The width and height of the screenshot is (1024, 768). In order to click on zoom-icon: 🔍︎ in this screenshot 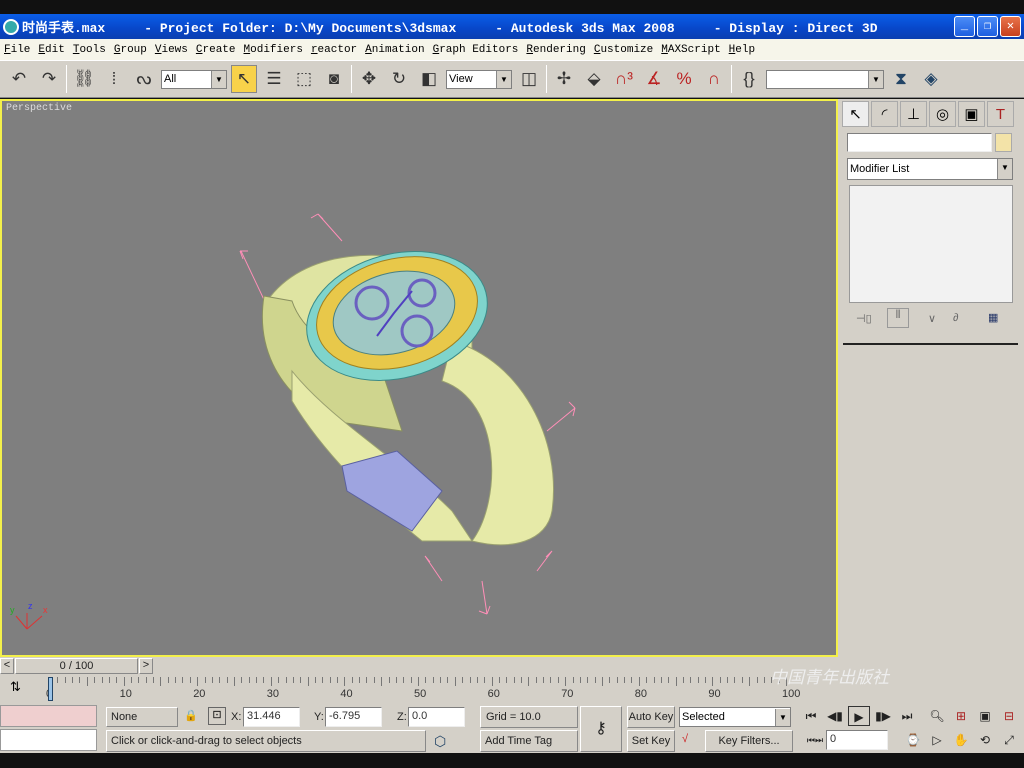, I will do `click(937, 716)`.